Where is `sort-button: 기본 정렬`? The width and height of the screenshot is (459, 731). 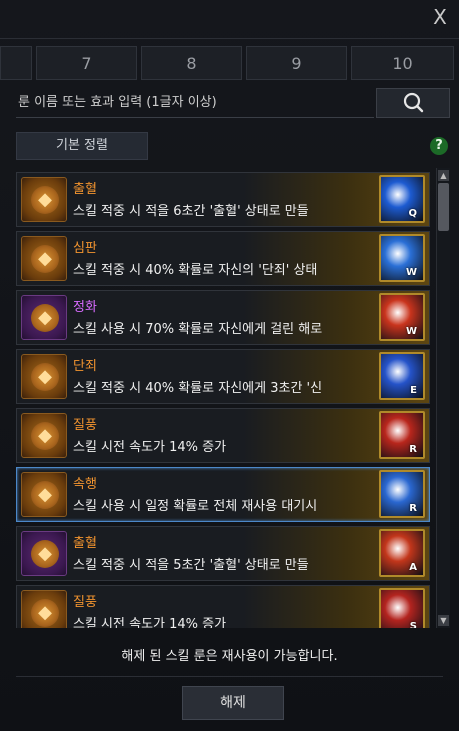 sort-button: 기본 정렬 is located at coordinates (82, 146).